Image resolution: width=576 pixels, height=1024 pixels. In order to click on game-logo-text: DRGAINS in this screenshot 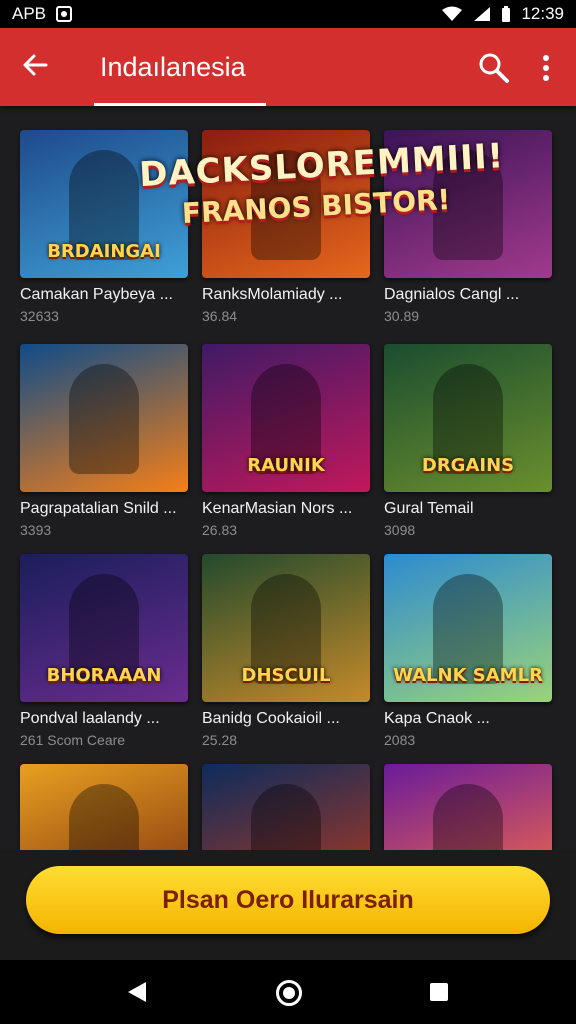, I will do `click(468, 465)`.